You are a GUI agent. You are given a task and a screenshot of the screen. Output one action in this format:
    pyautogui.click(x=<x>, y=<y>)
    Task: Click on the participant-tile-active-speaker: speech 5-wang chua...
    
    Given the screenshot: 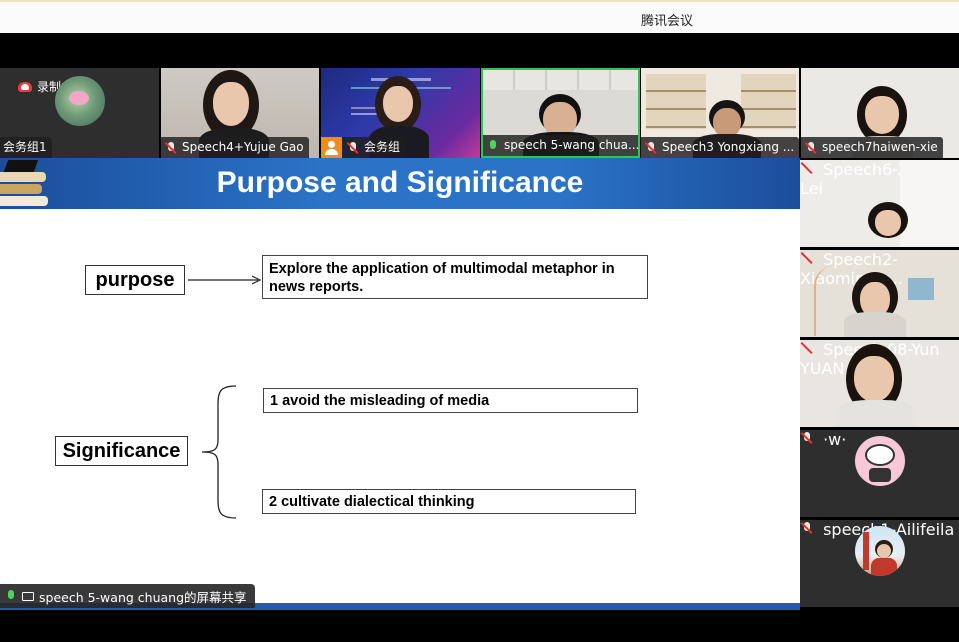 What is the action you would take?
    pyautogui.click(x=560, y=113)
    